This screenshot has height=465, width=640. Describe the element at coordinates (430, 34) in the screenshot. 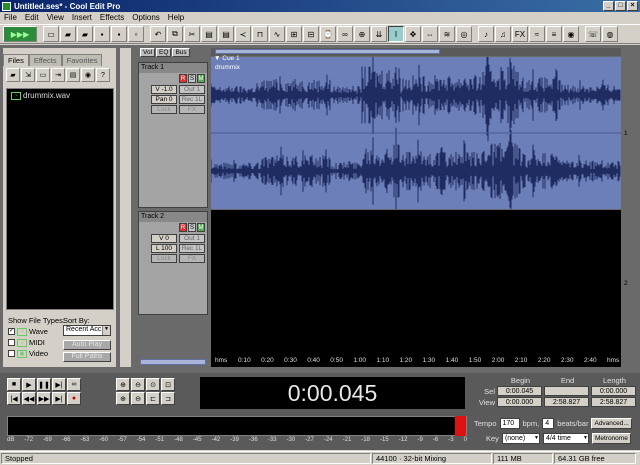

I see `hybrid-tool-icon: ⇔` at that location.